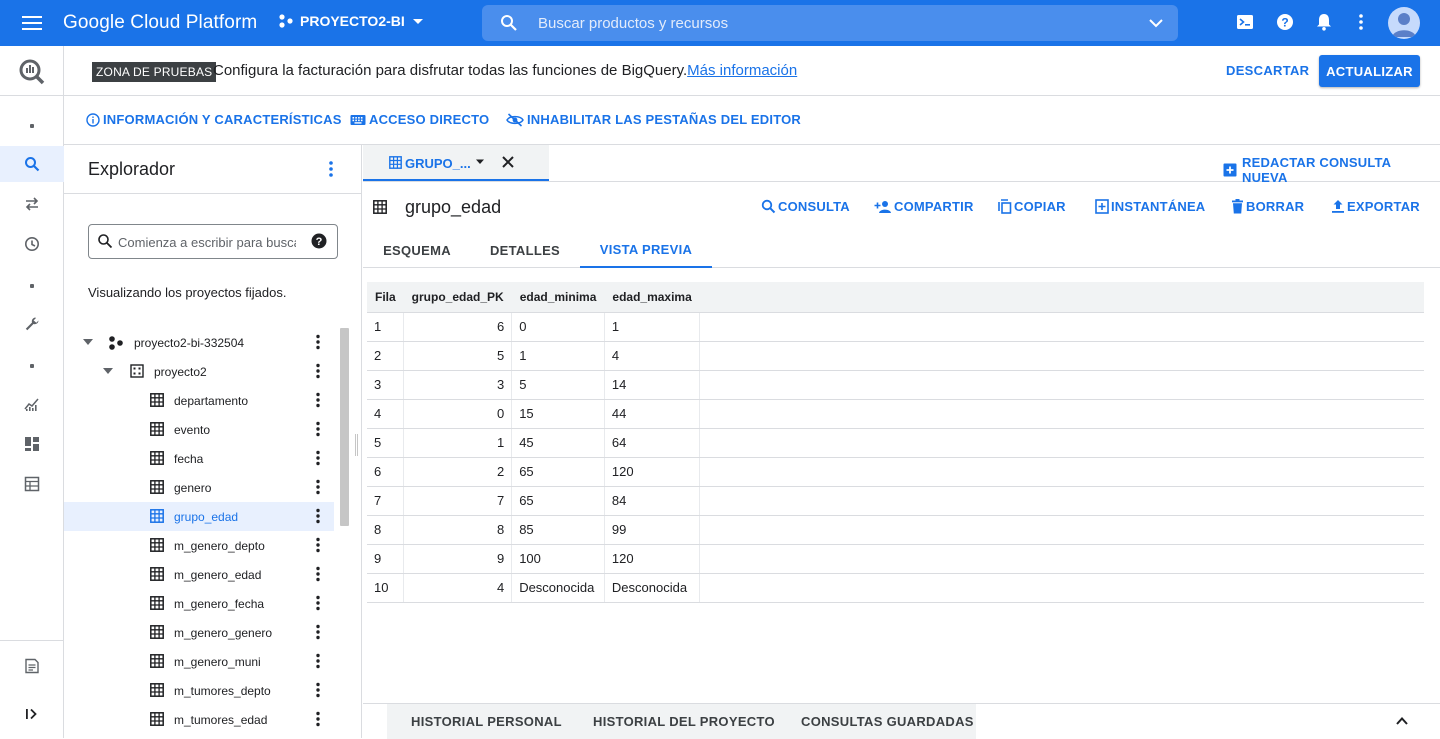  What do you see at coordinates (1324, 22) in the screenshot?
I see `notifications-icon` at bounding box center [1324, 22].